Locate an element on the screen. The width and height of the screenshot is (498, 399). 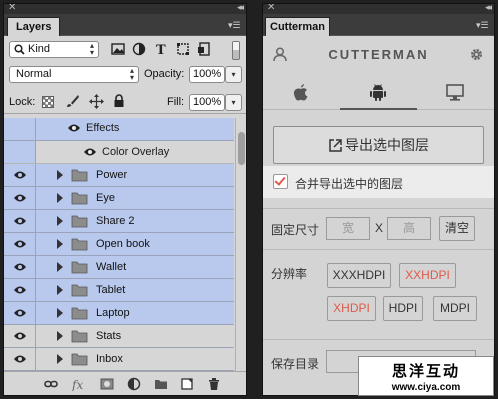
lock-position-move-icon is located at coordinates (96, 101).